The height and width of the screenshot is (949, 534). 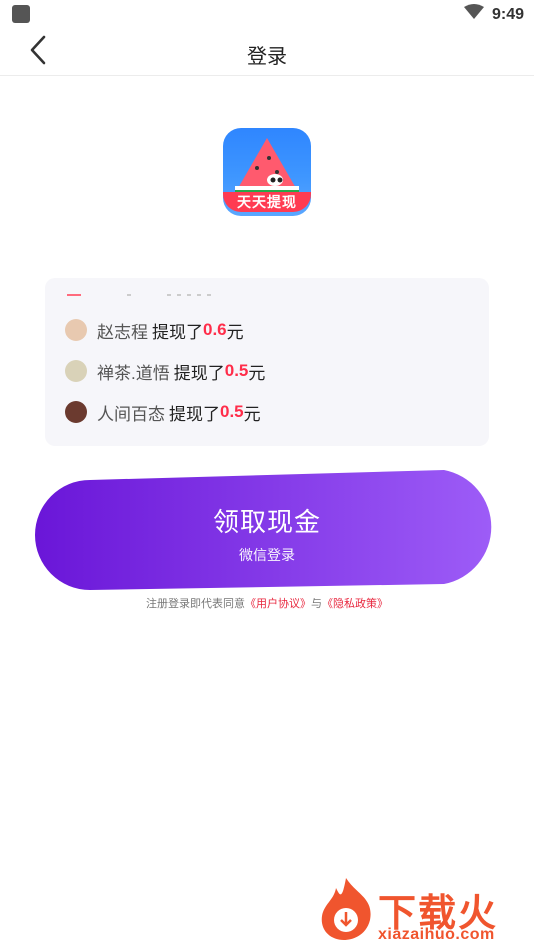 I want to click on cta-text: 领取现金 微信登录, so click(x=267, y=533).